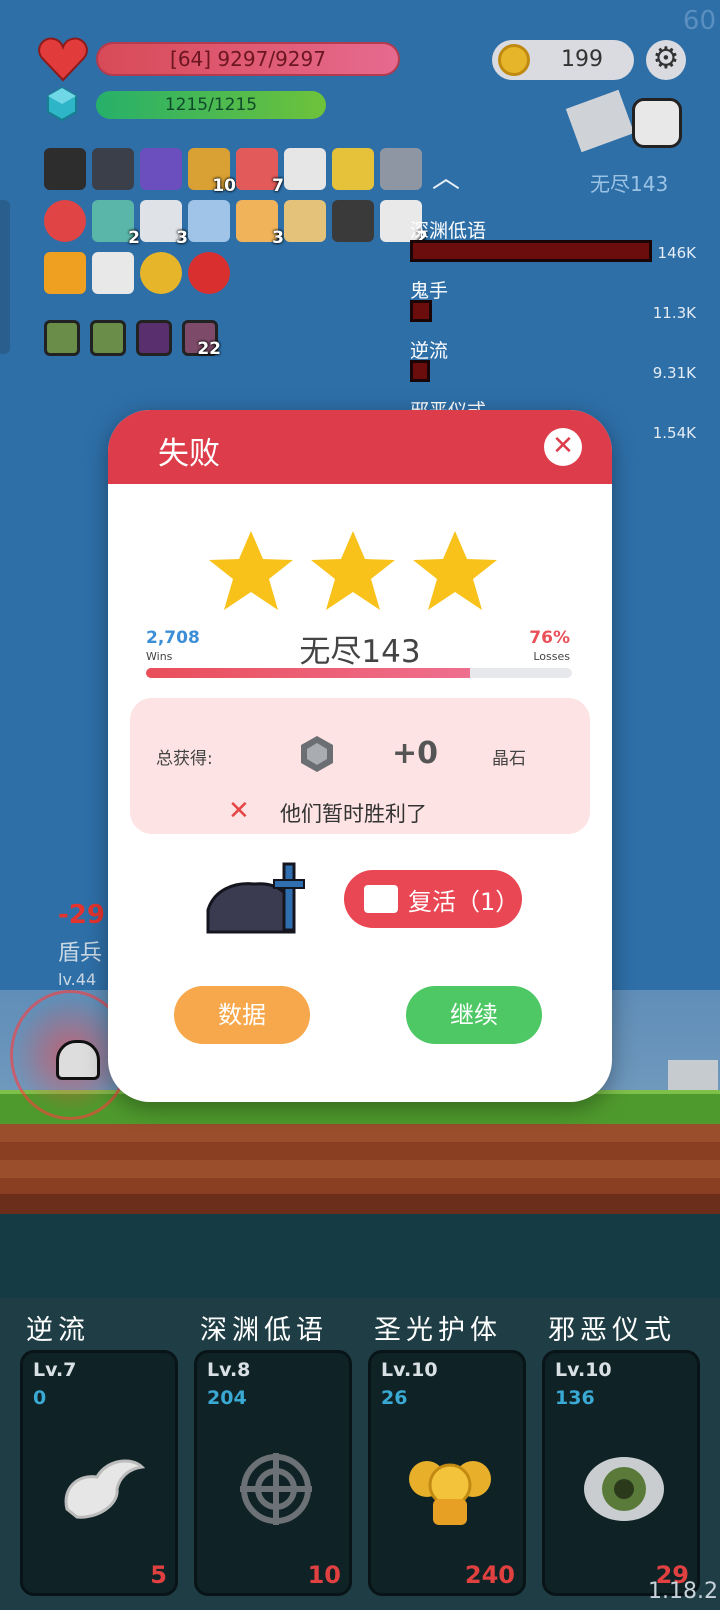  What do you see at coordinates (551, 656) in the screenshot?
I see `losses-label: Losses` at bounding box center [551, 656].